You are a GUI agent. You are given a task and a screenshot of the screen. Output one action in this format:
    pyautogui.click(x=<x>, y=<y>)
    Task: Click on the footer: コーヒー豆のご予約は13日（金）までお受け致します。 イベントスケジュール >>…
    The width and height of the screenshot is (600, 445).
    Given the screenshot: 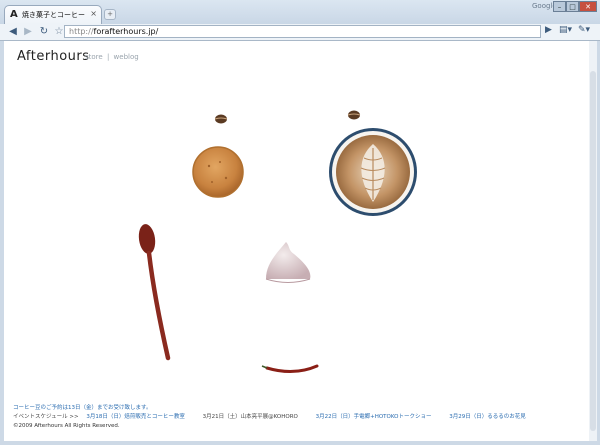 What is the action you would take?
    pyautogui.click(x=277, y=417)
    